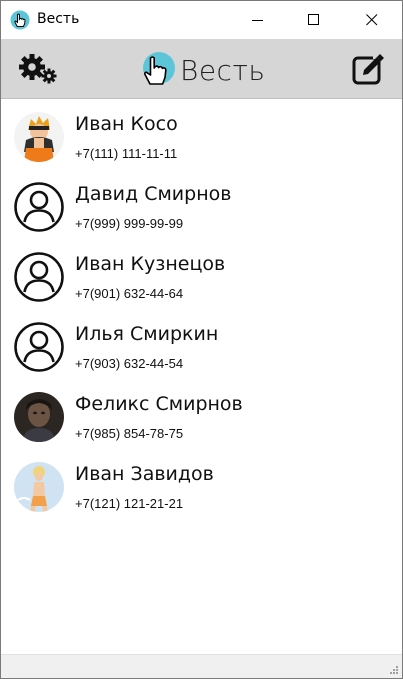  I want to click on contact-item: Давид Смирнов +7(999) 999-99-99, so click(201, 205).